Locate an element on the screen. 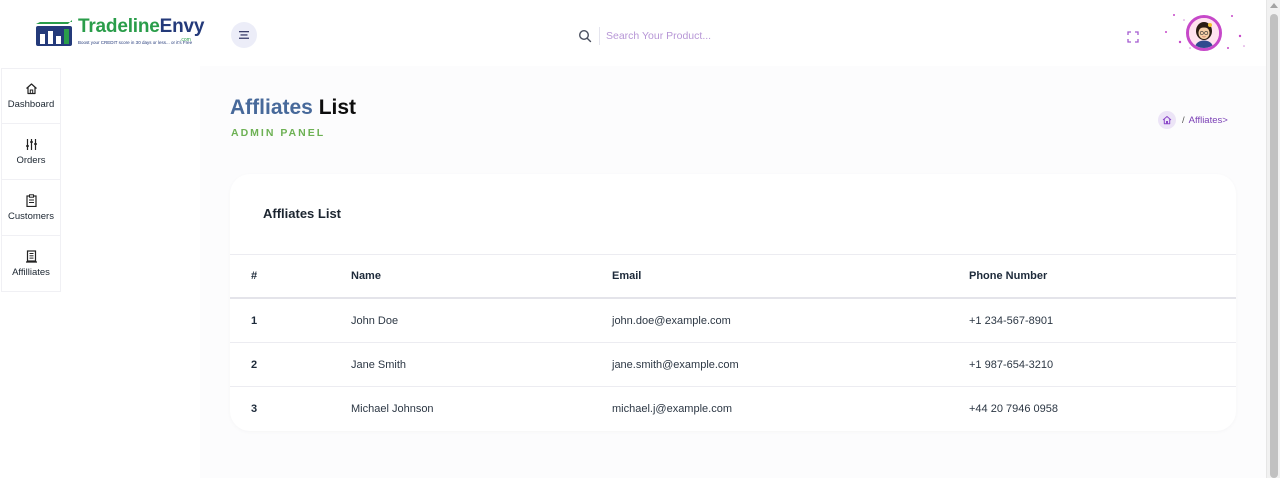  row-email: john.doe@example.com is located at coordinates (671, 320).